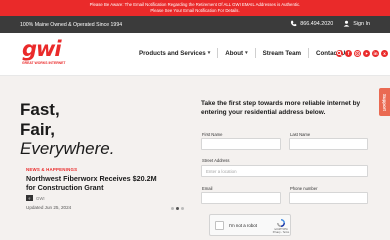 Image resolution: width=390 pixels, height=240 pixels. What do you see at coordinates (357, 53) in the screenshot?
I see `instagram-icon` at bounding box center [357, 53].